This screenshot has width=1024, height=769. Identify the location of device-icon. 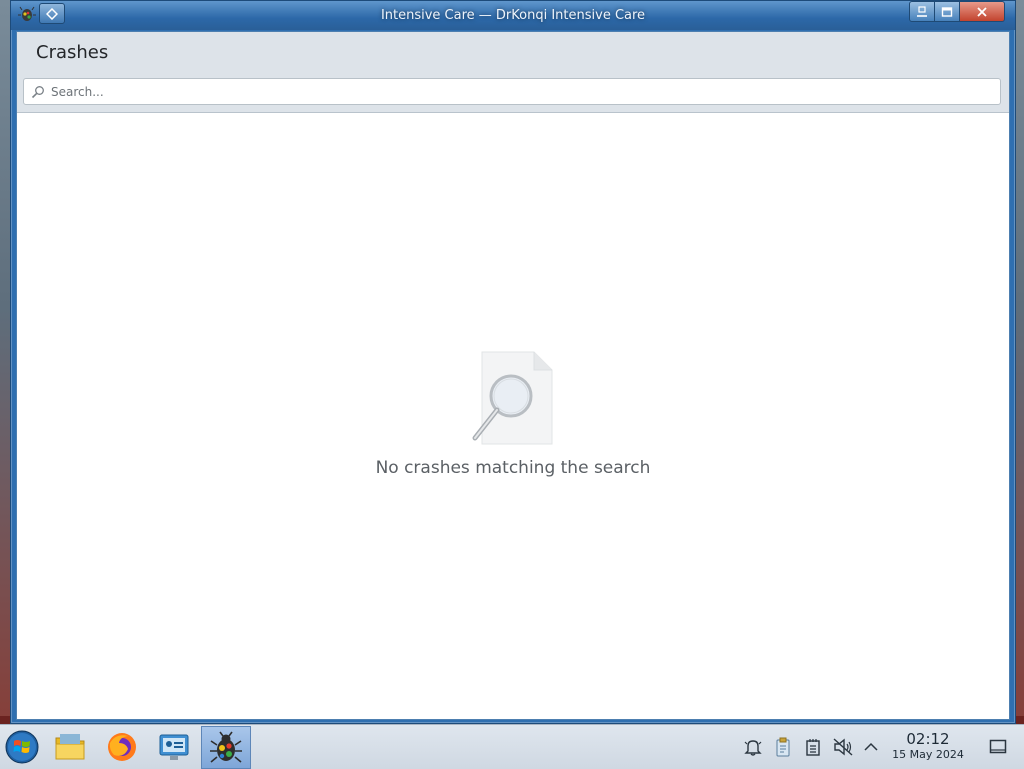
(813, 747).